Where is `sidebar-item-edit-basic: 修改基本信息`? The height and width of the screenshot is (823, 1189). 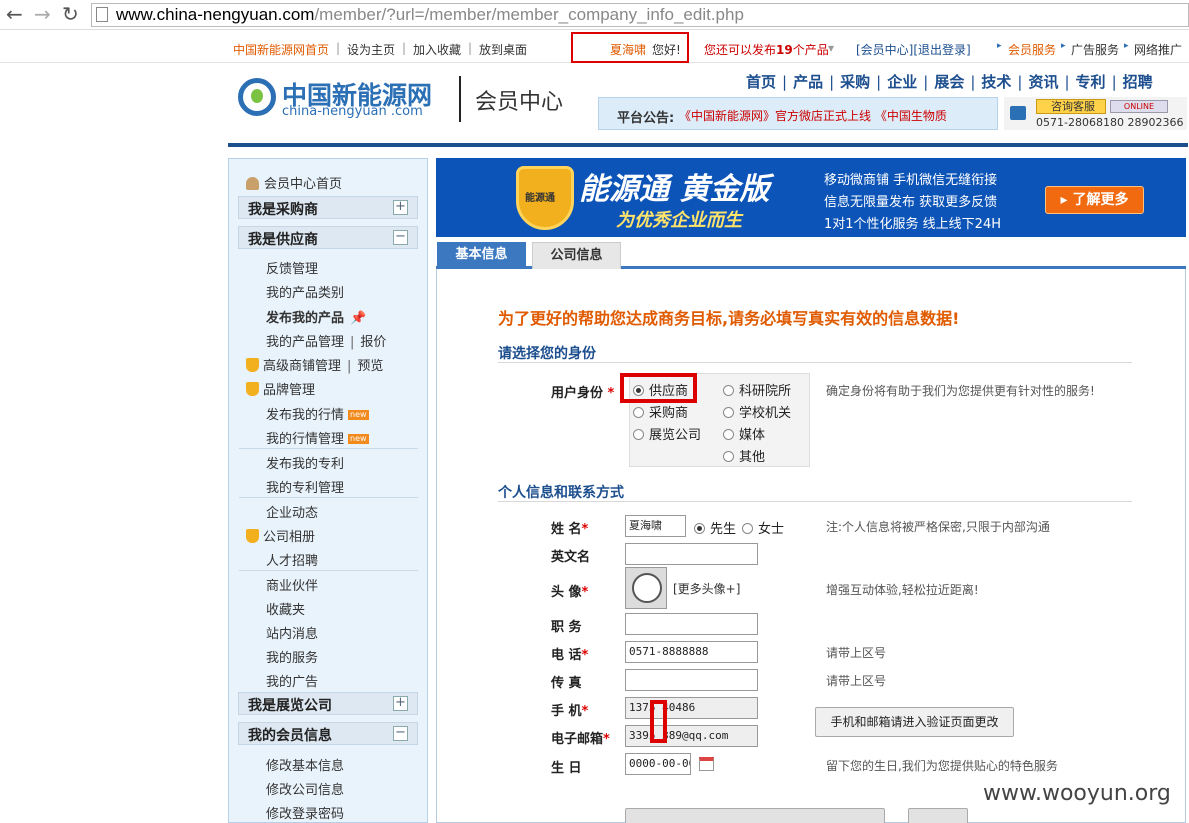
sidebar-item-edit-basic: 修改基本信息 is located at coordinates (305, 764).